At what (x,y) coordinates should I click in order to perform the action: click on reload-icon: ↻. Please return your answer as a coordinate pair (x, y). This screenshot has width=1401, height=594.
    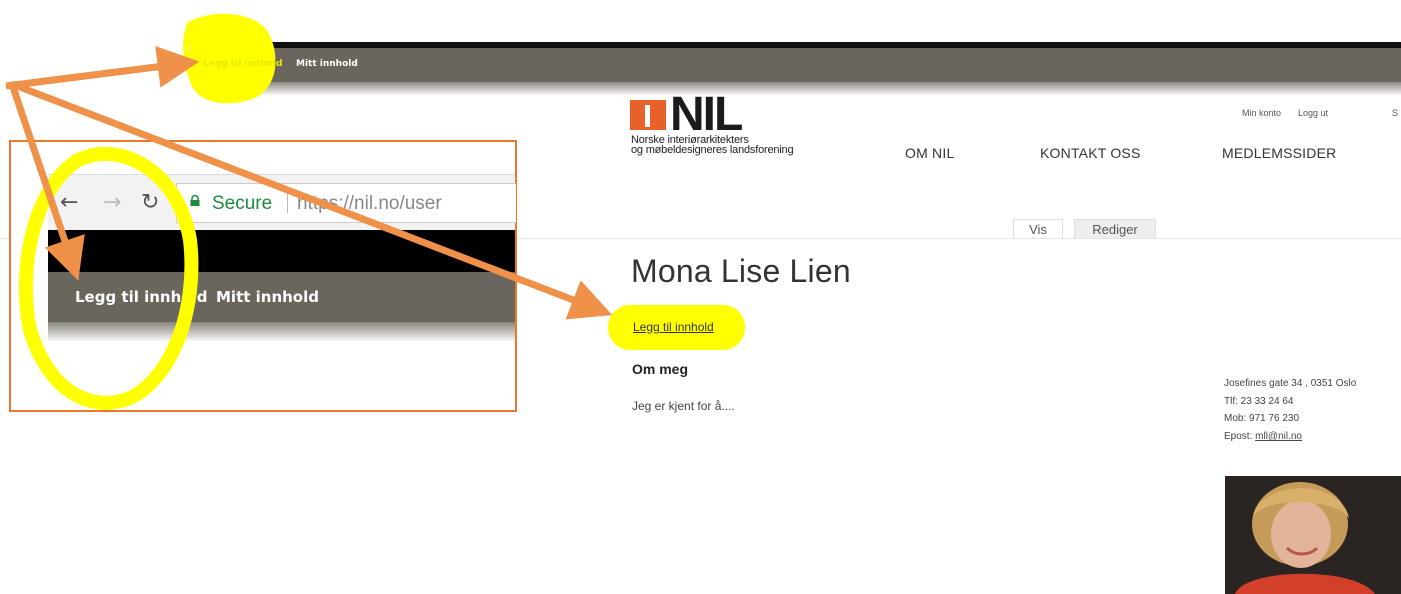
    Looking at the image, I should click on (150, 202).